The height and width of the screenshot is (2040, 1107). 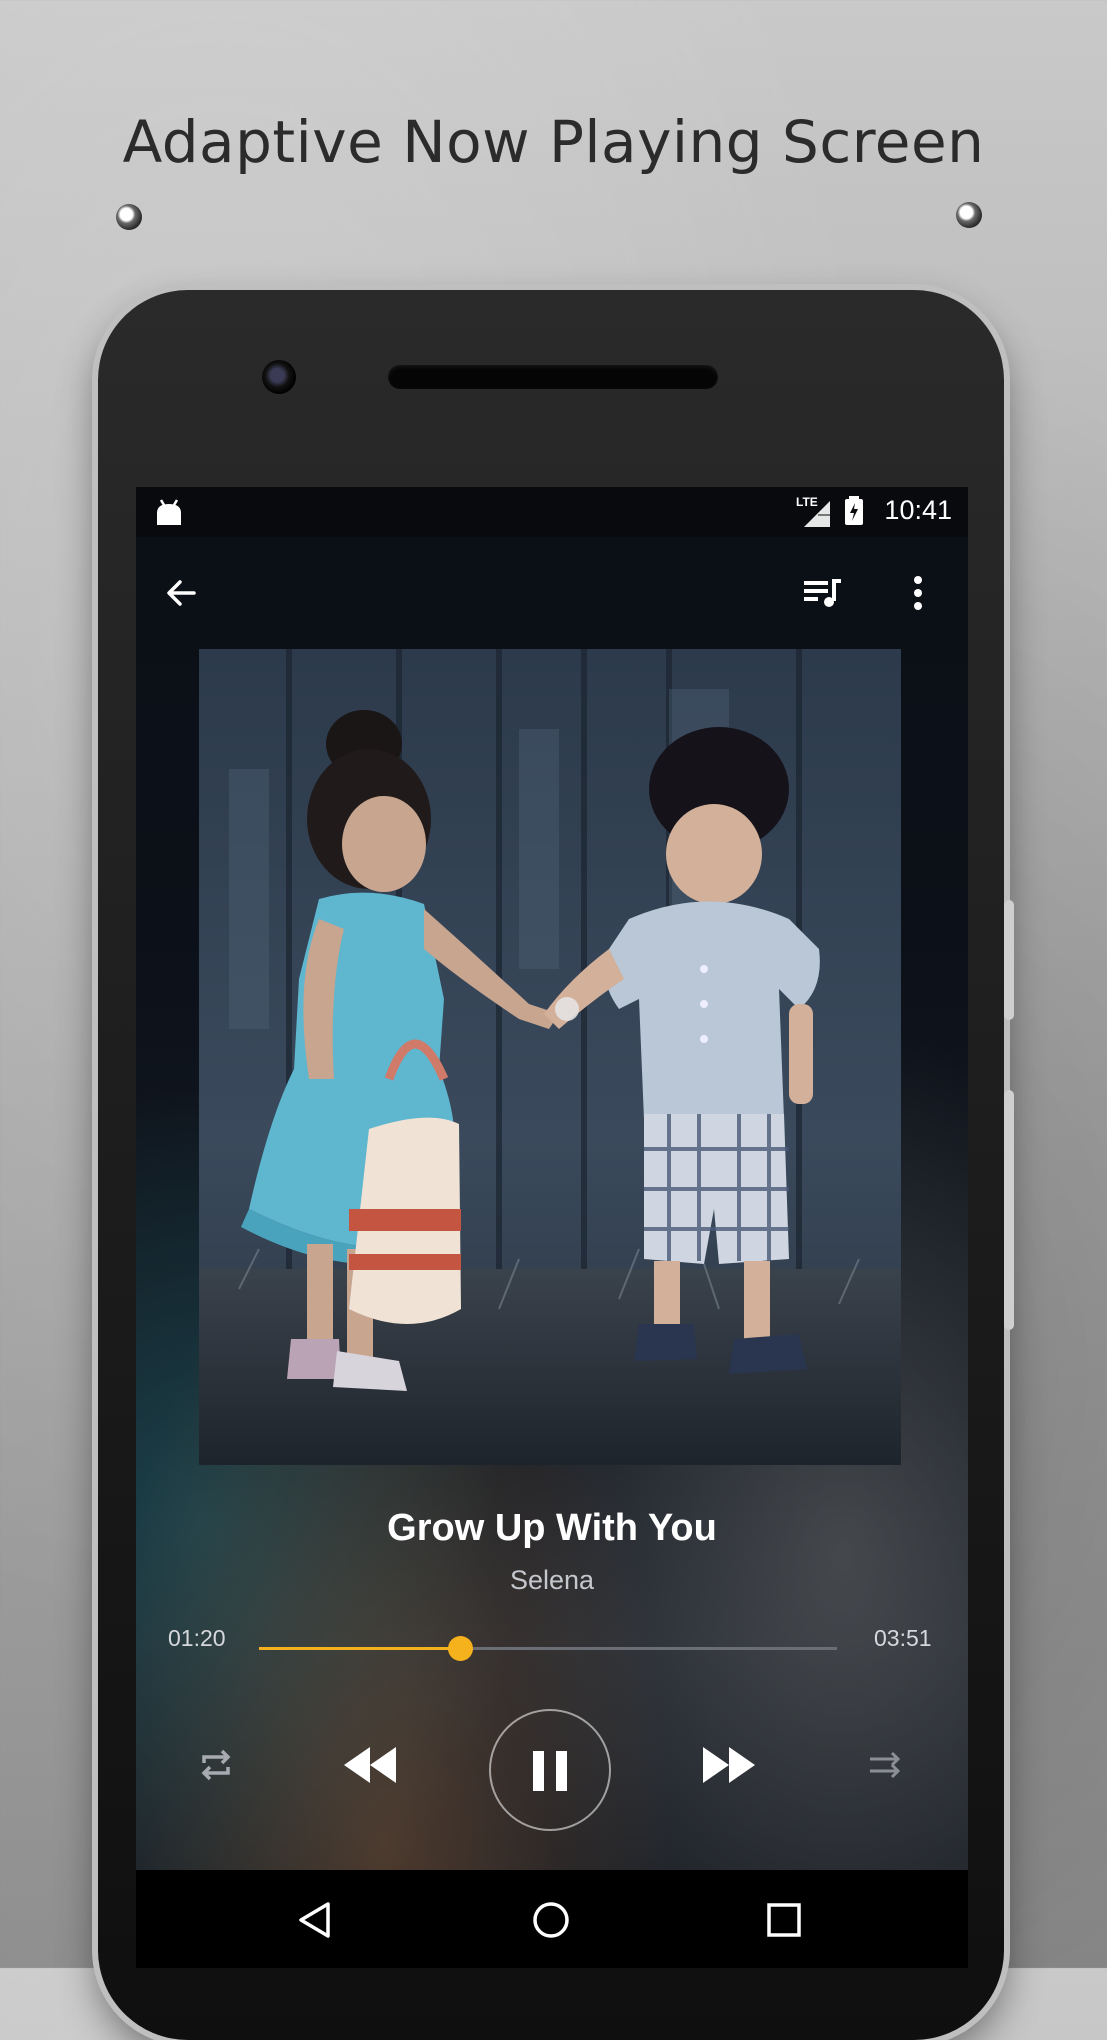 What do you see at coordinates (216, 1765) in the screenshot?
I see `repeat-icon` at bounding box center [216, 1765].